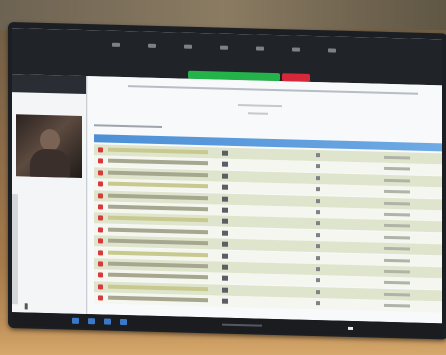 The image size is (446, 355). What do you see at coordinates (296, 49) in the screenshot?
I see `record-icon` at bounding box center [296, 49].